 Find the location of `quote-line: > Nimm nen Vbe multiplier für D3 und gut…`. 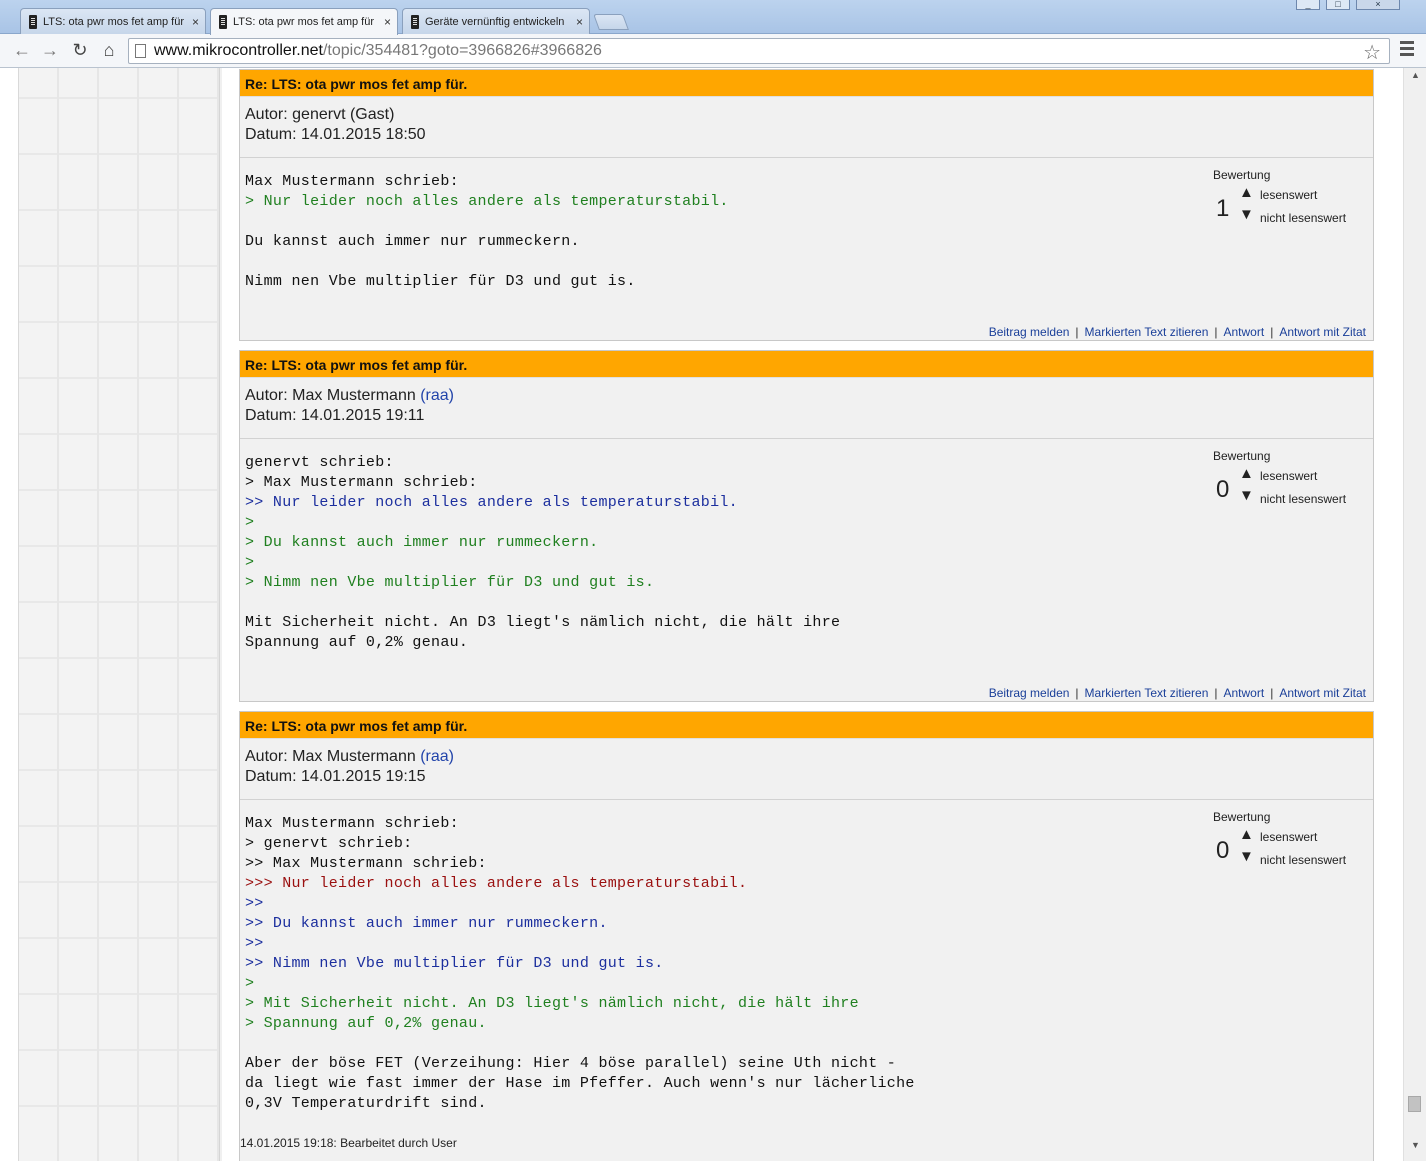

quote-line: > Nimm nen Vbe multiplier für D3 und gut… is located at coordinates (450, 582).